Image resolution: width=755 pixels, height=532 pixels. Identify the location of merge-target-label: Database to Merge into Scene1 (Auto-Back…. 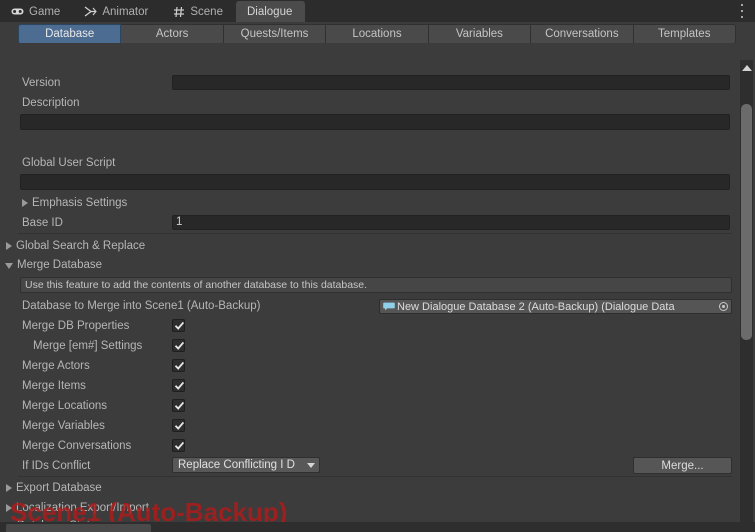
(141, 306).